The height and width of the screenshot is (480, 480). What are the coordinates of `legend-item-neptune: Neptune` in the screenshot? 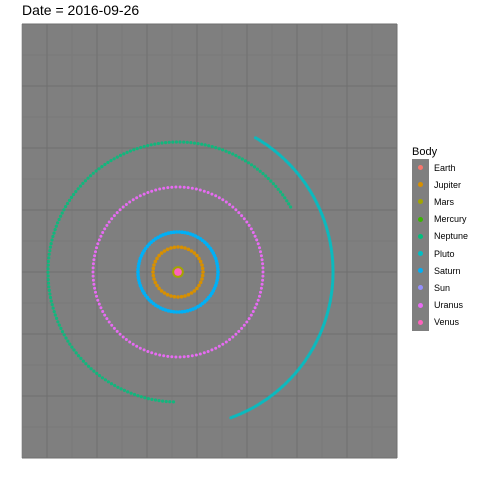 It's located at (443, 236).